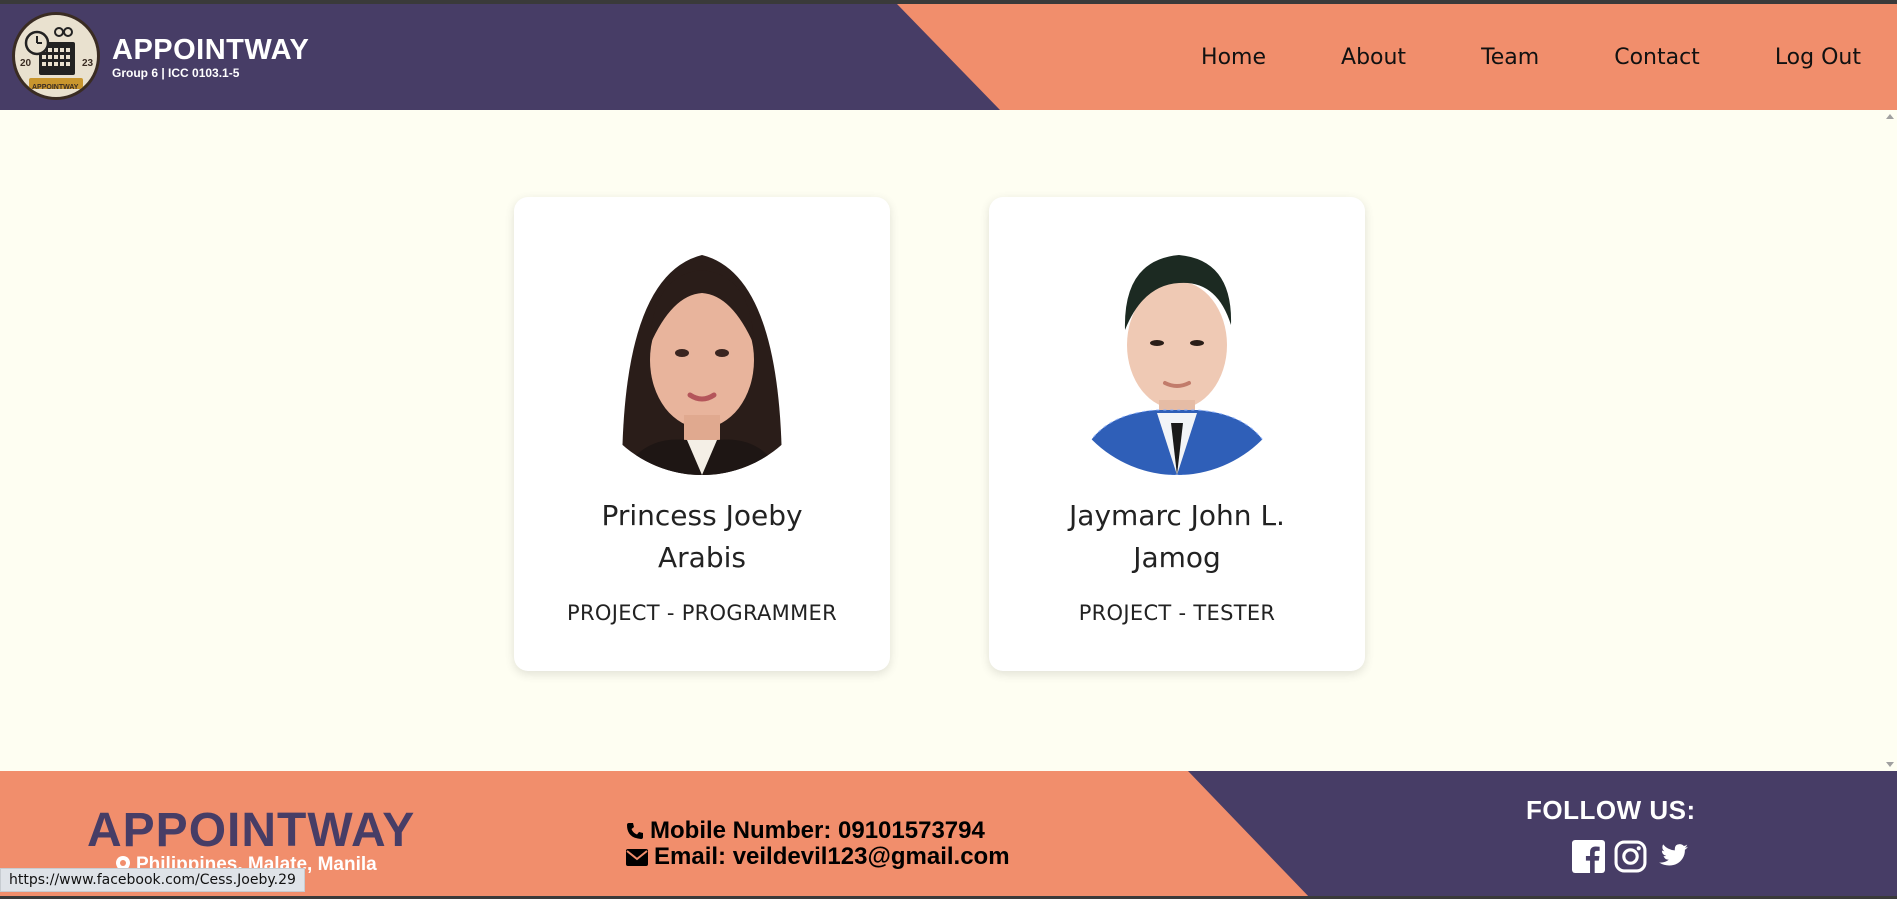  I want to click on phone-icon, so click(635, 831).